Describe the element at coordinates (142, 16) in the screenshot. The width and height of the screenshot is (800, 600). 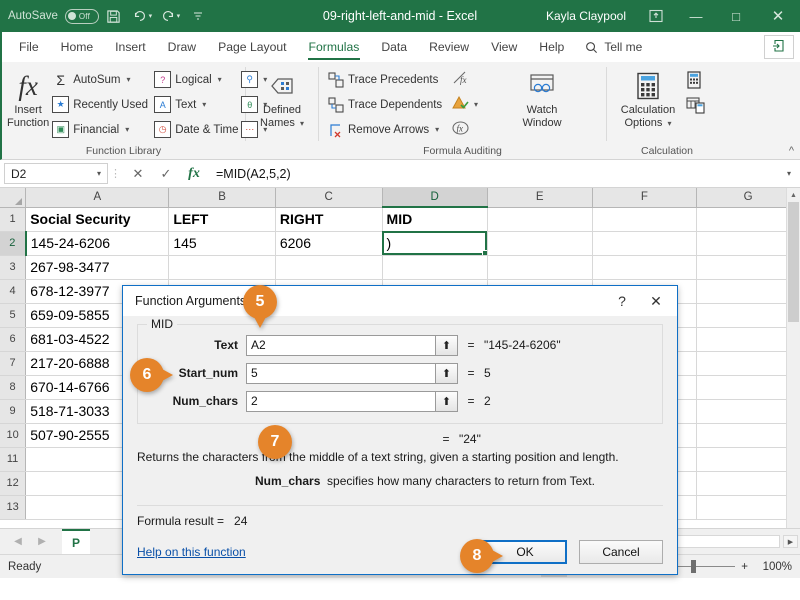
I see `undo-icon: ▾` at that location.